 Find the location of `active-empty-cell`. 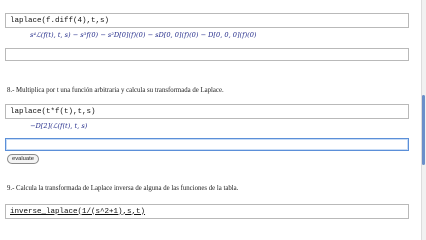

active-empty-cell is located at coordinates (207, 144).